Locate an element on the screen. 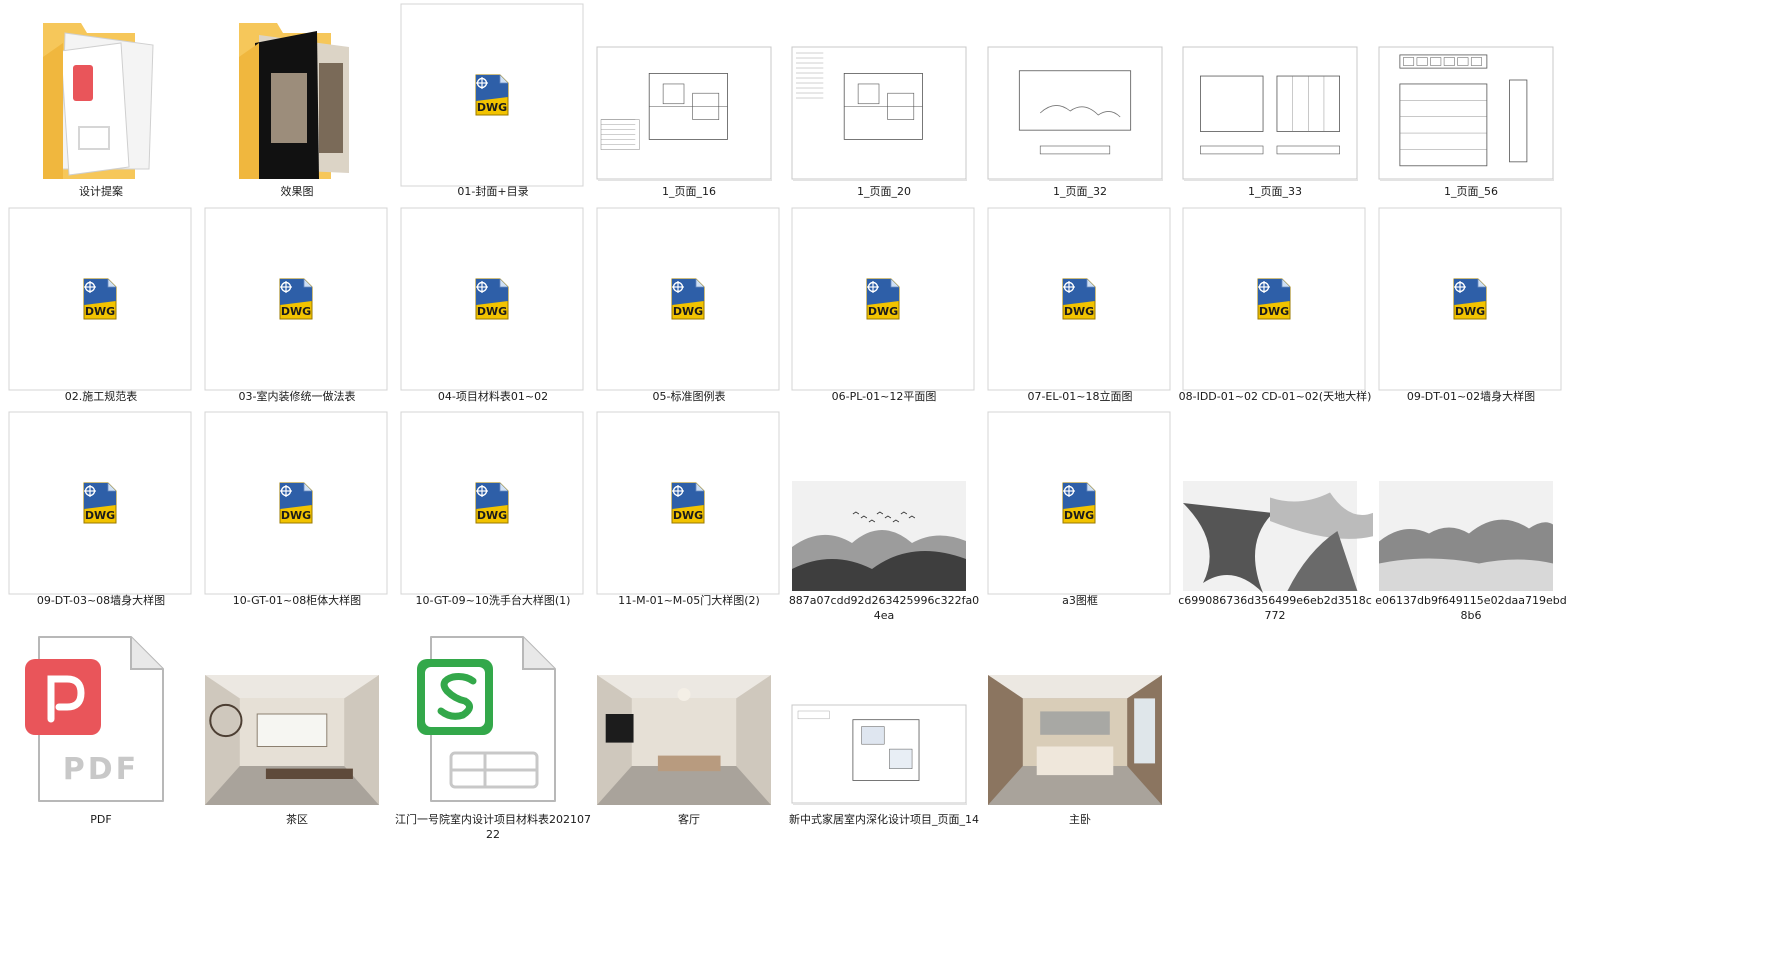 This screenshot has height=961, width=1771. file-name-label: 客厅 is located at coordinates (689, 819).